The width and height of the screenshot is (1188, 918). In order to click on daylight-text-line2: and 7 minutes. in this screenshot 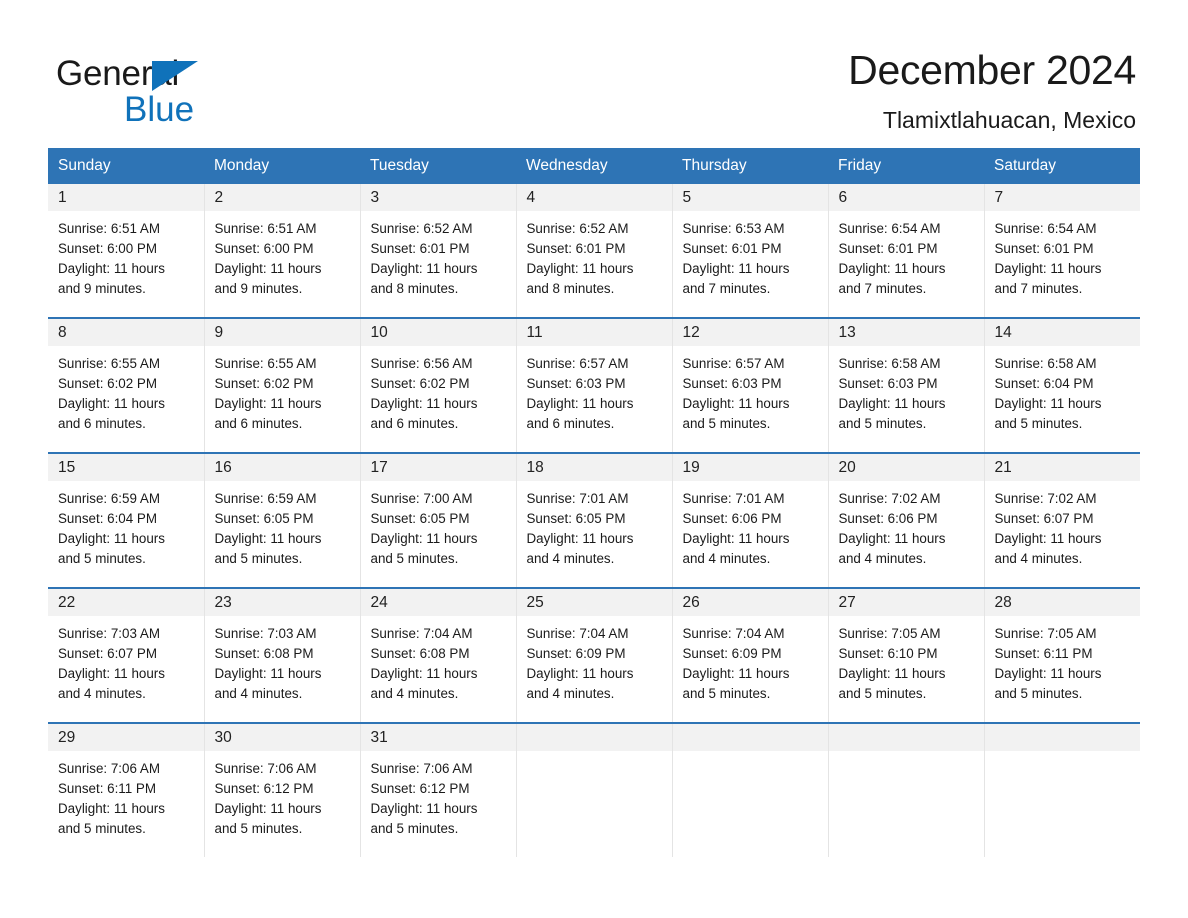, I will do `click(882, 289)`.